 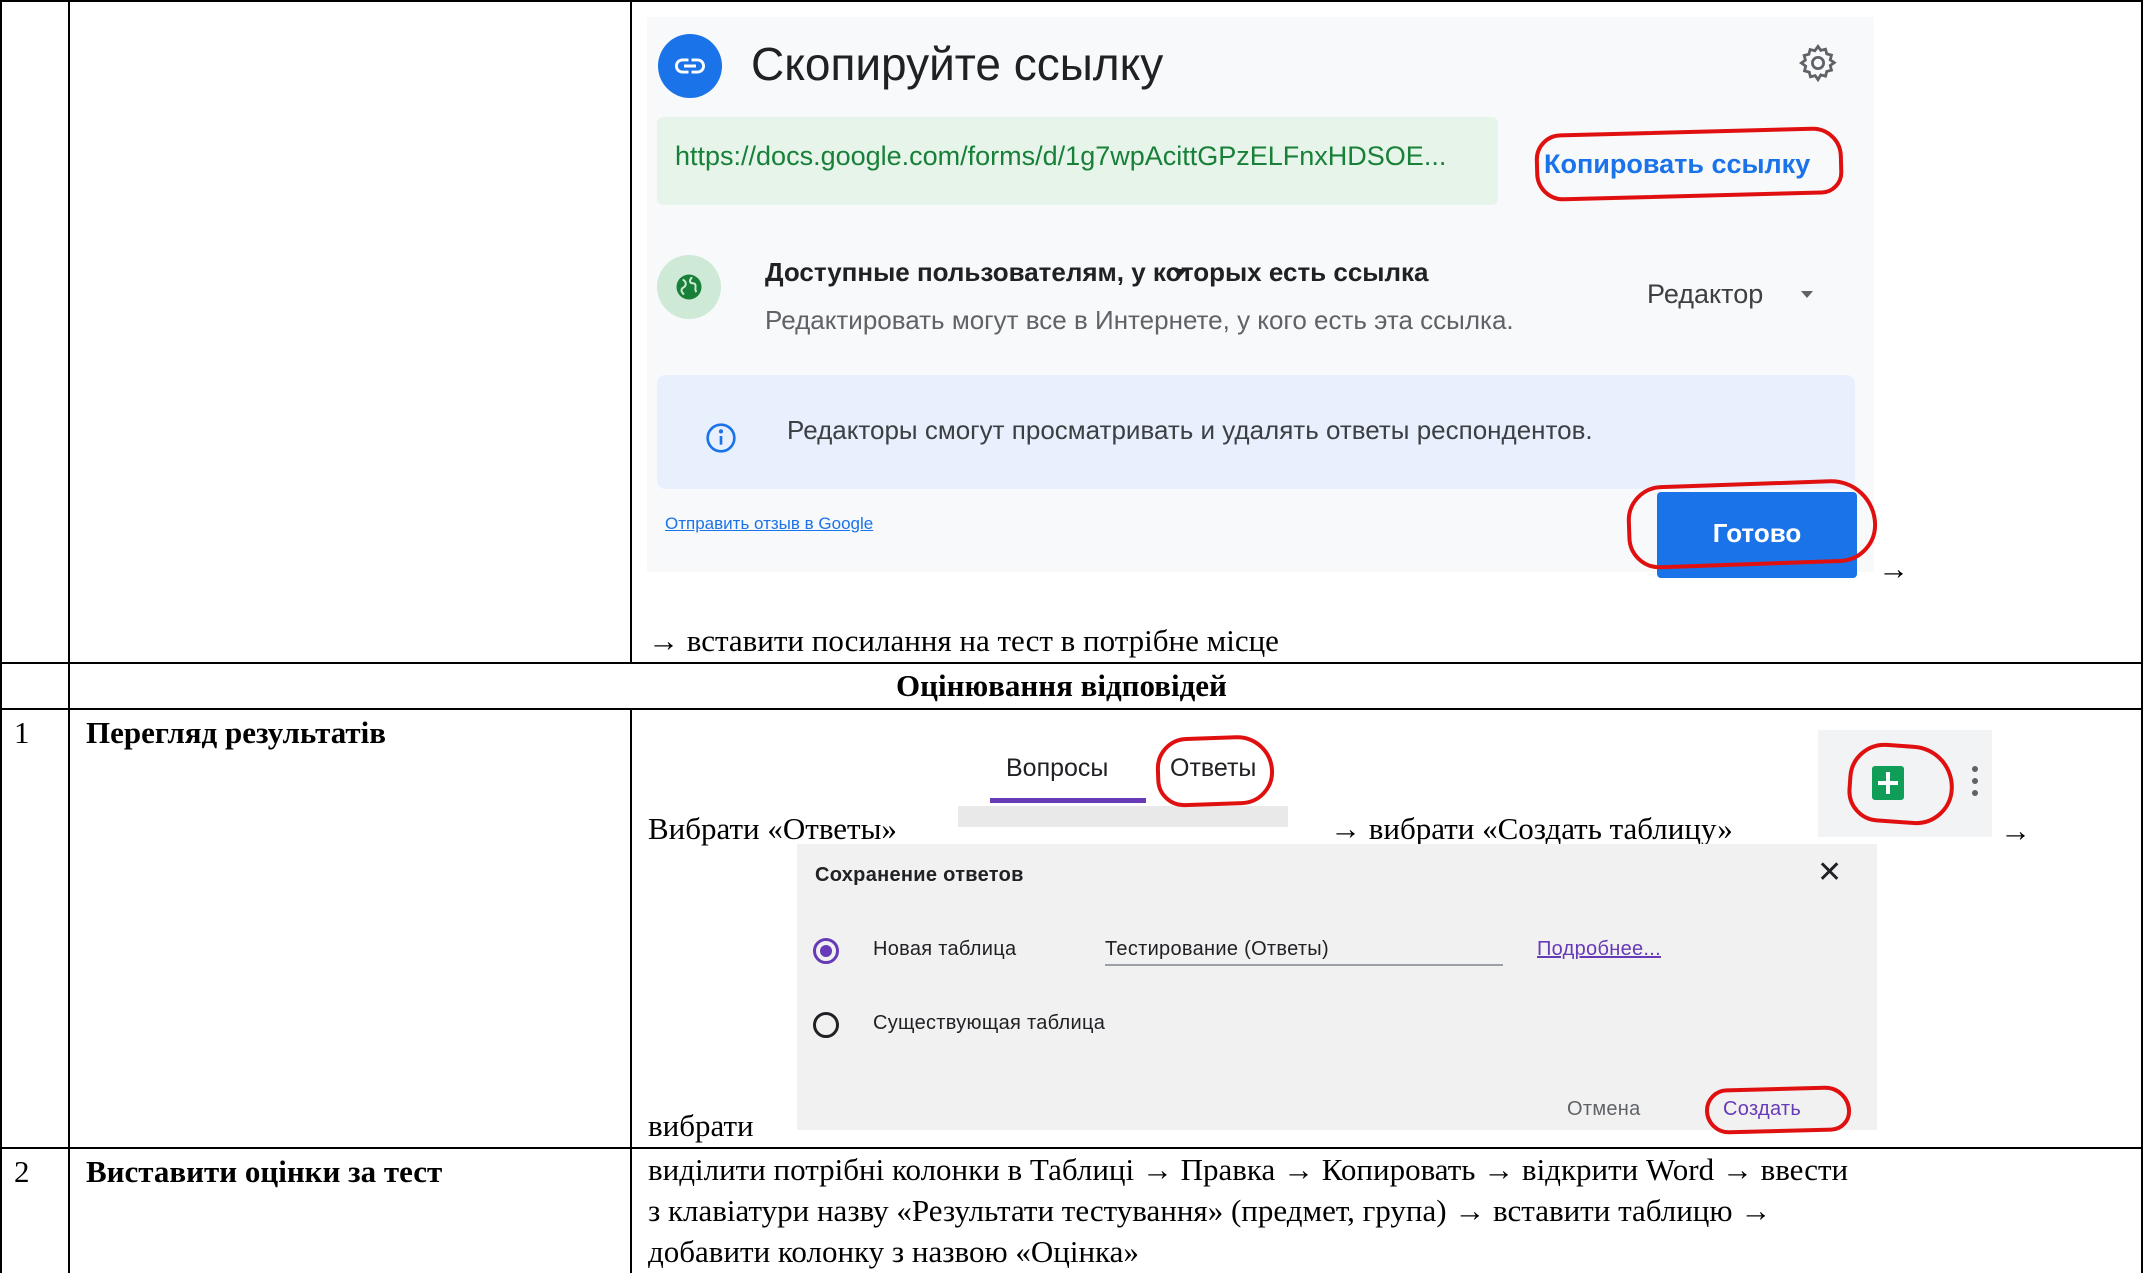 I want to click on cancel-button: Отмена, so click(x=1604, y=1109).